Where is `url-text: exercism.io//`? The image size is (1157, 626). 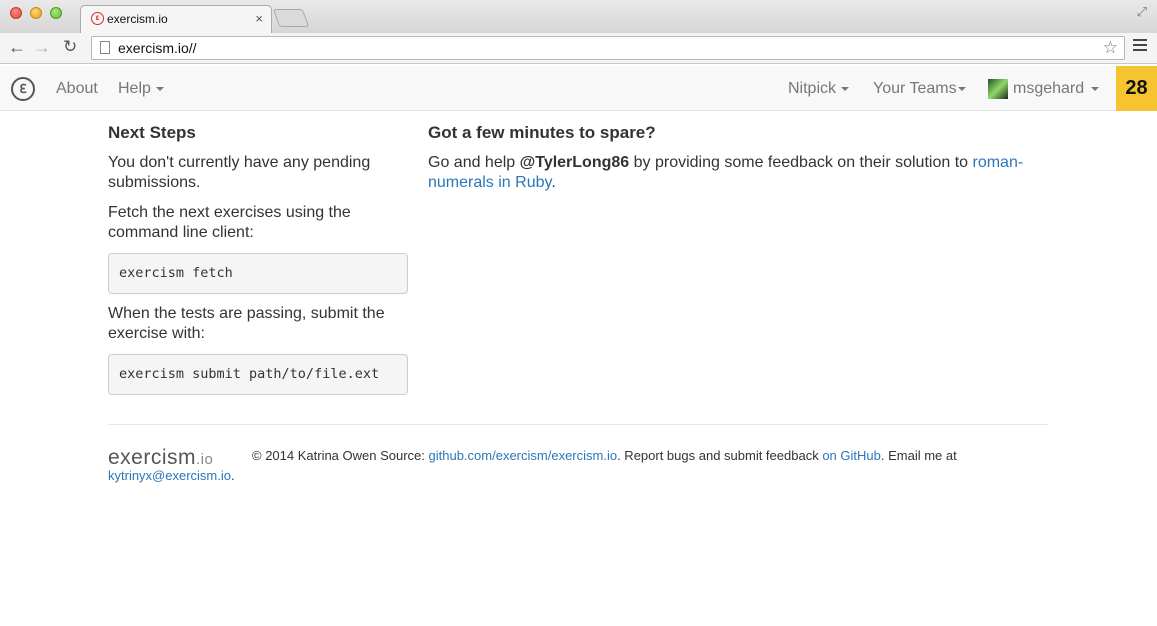 url-text: exercism.io// is located at coordinates (157, 48).